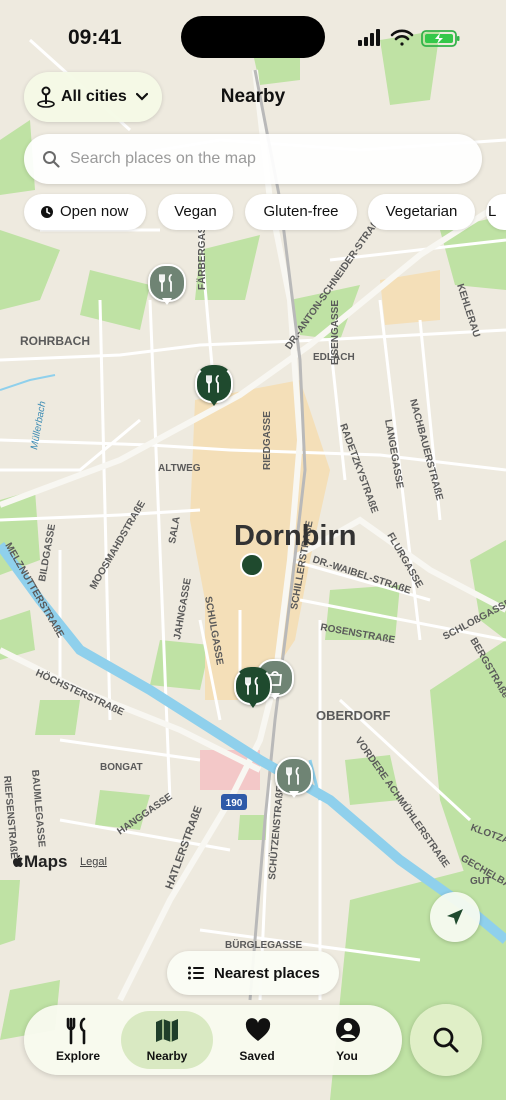  What do you see at coordinates (353, 715) in the screenshot?
I see `map-label-oberdorf: OBERDORF` at bounding box center [353, 715].